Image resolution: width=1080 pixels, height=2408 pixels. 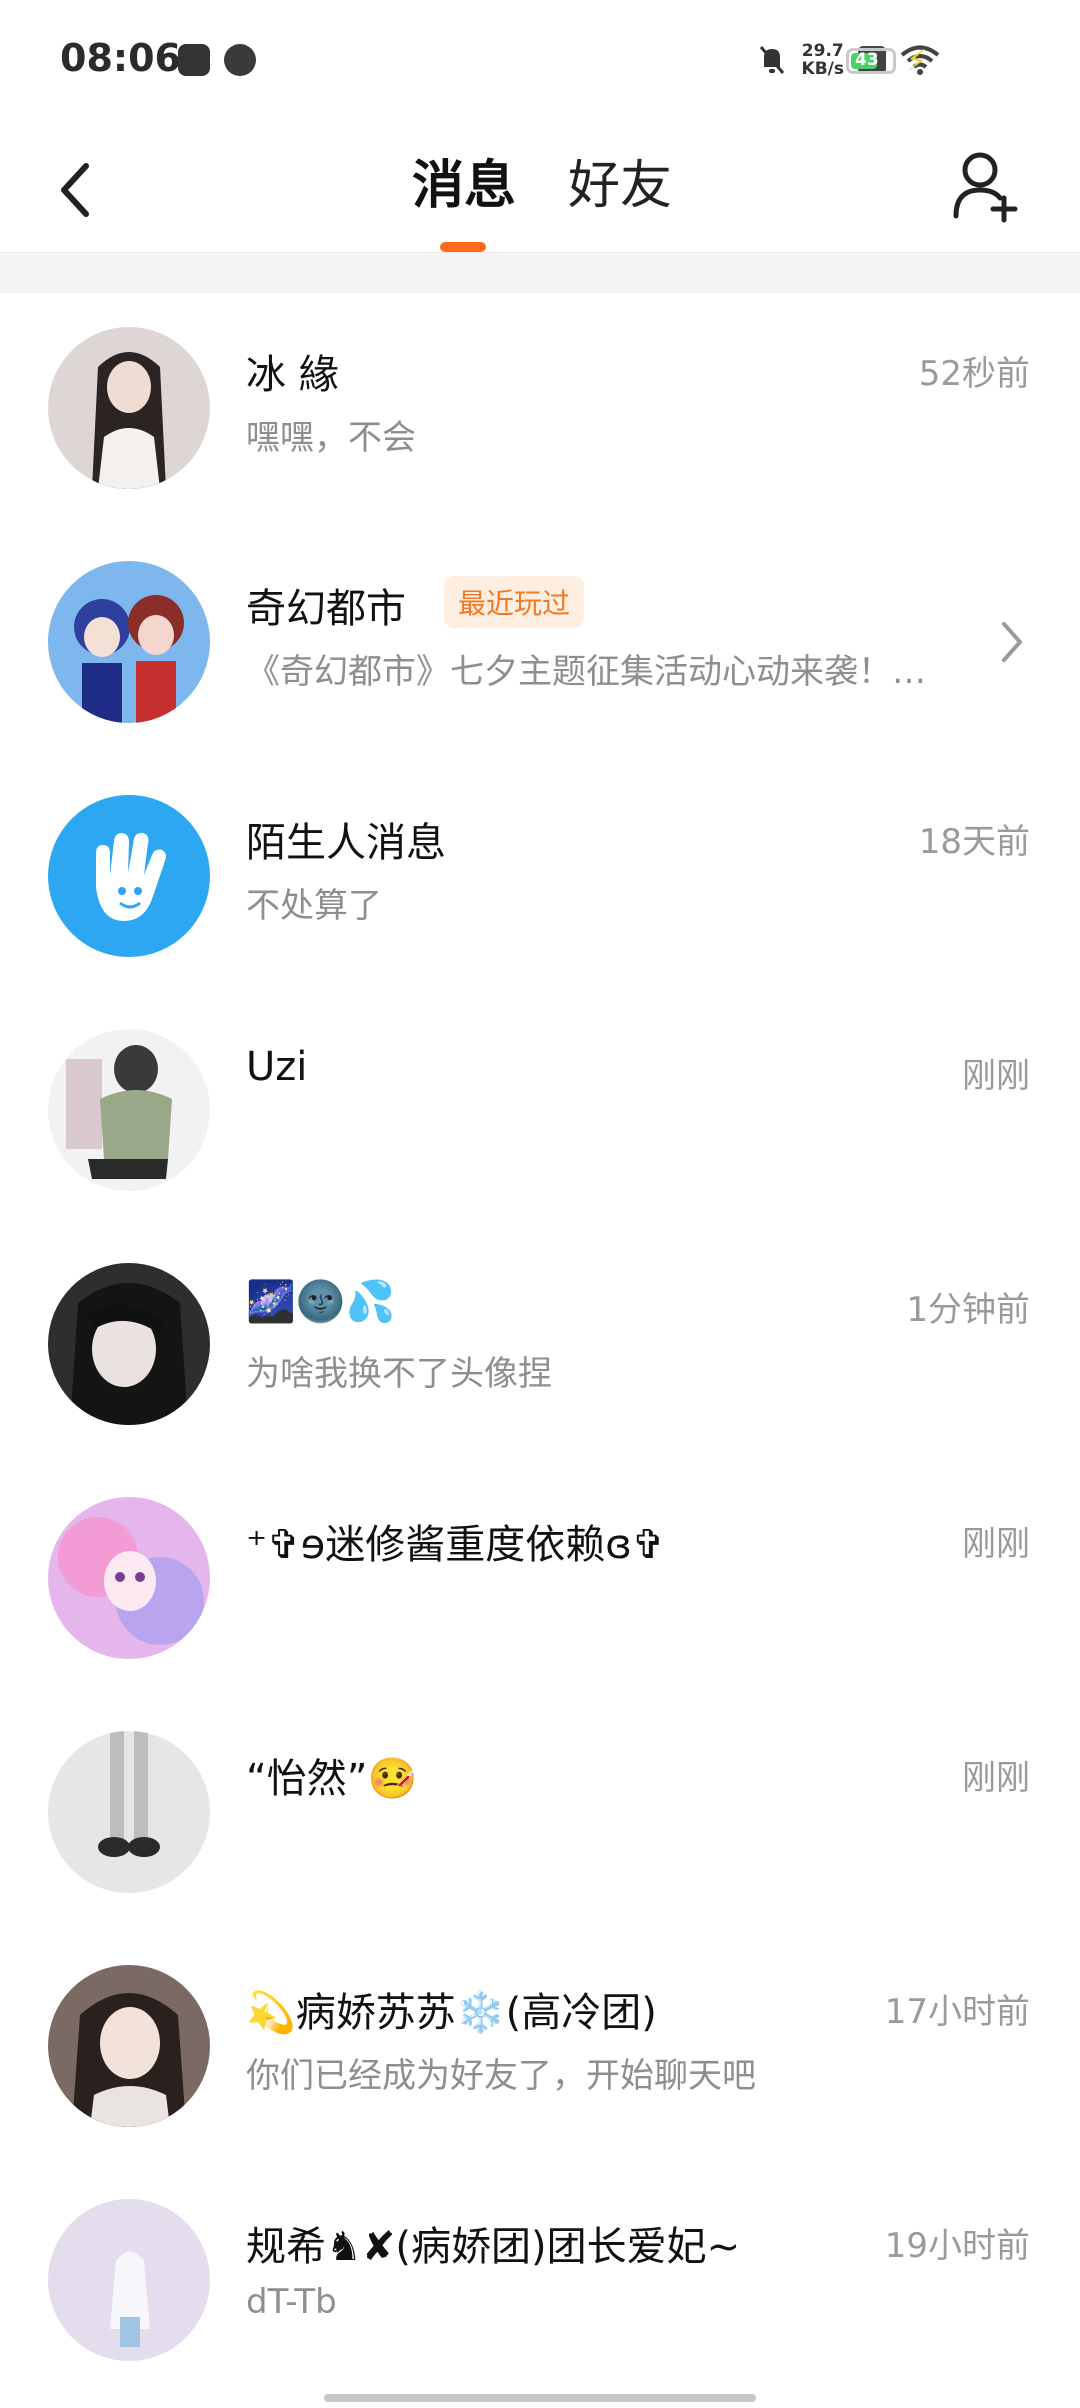 I want to click on chevron-right-icon, so click(x=1012, y=642).